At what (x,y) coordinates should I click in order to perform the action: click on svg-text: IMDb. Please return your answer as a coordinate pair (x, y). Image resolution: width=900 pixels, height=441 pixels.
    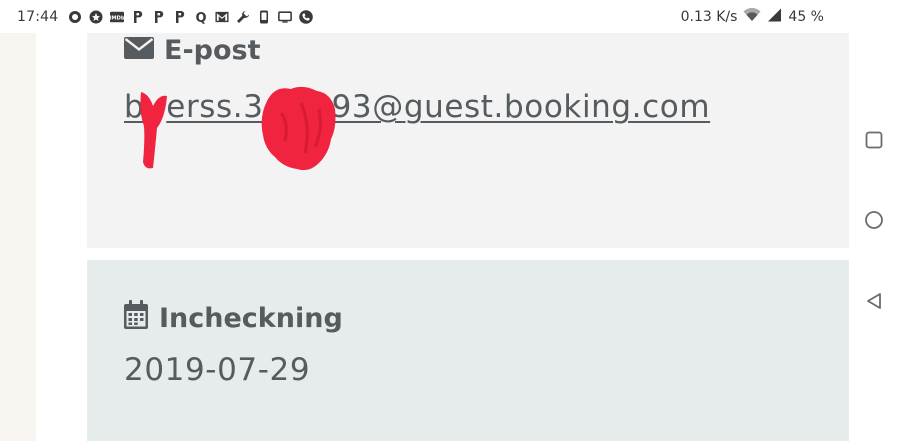
    Looking at the image, I should click on (117, 18).